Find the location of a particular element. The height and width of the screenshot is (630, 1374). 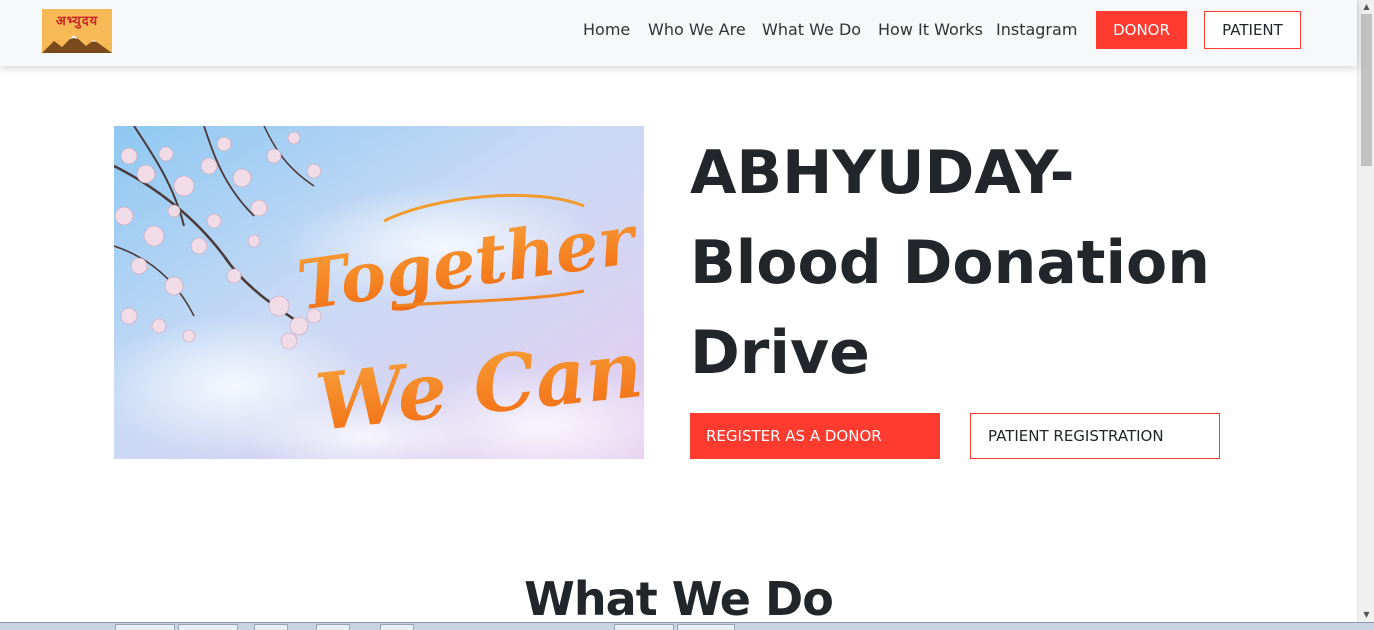

nav-link-who-we-are: Who We Are is located at coordinates (697, 29).